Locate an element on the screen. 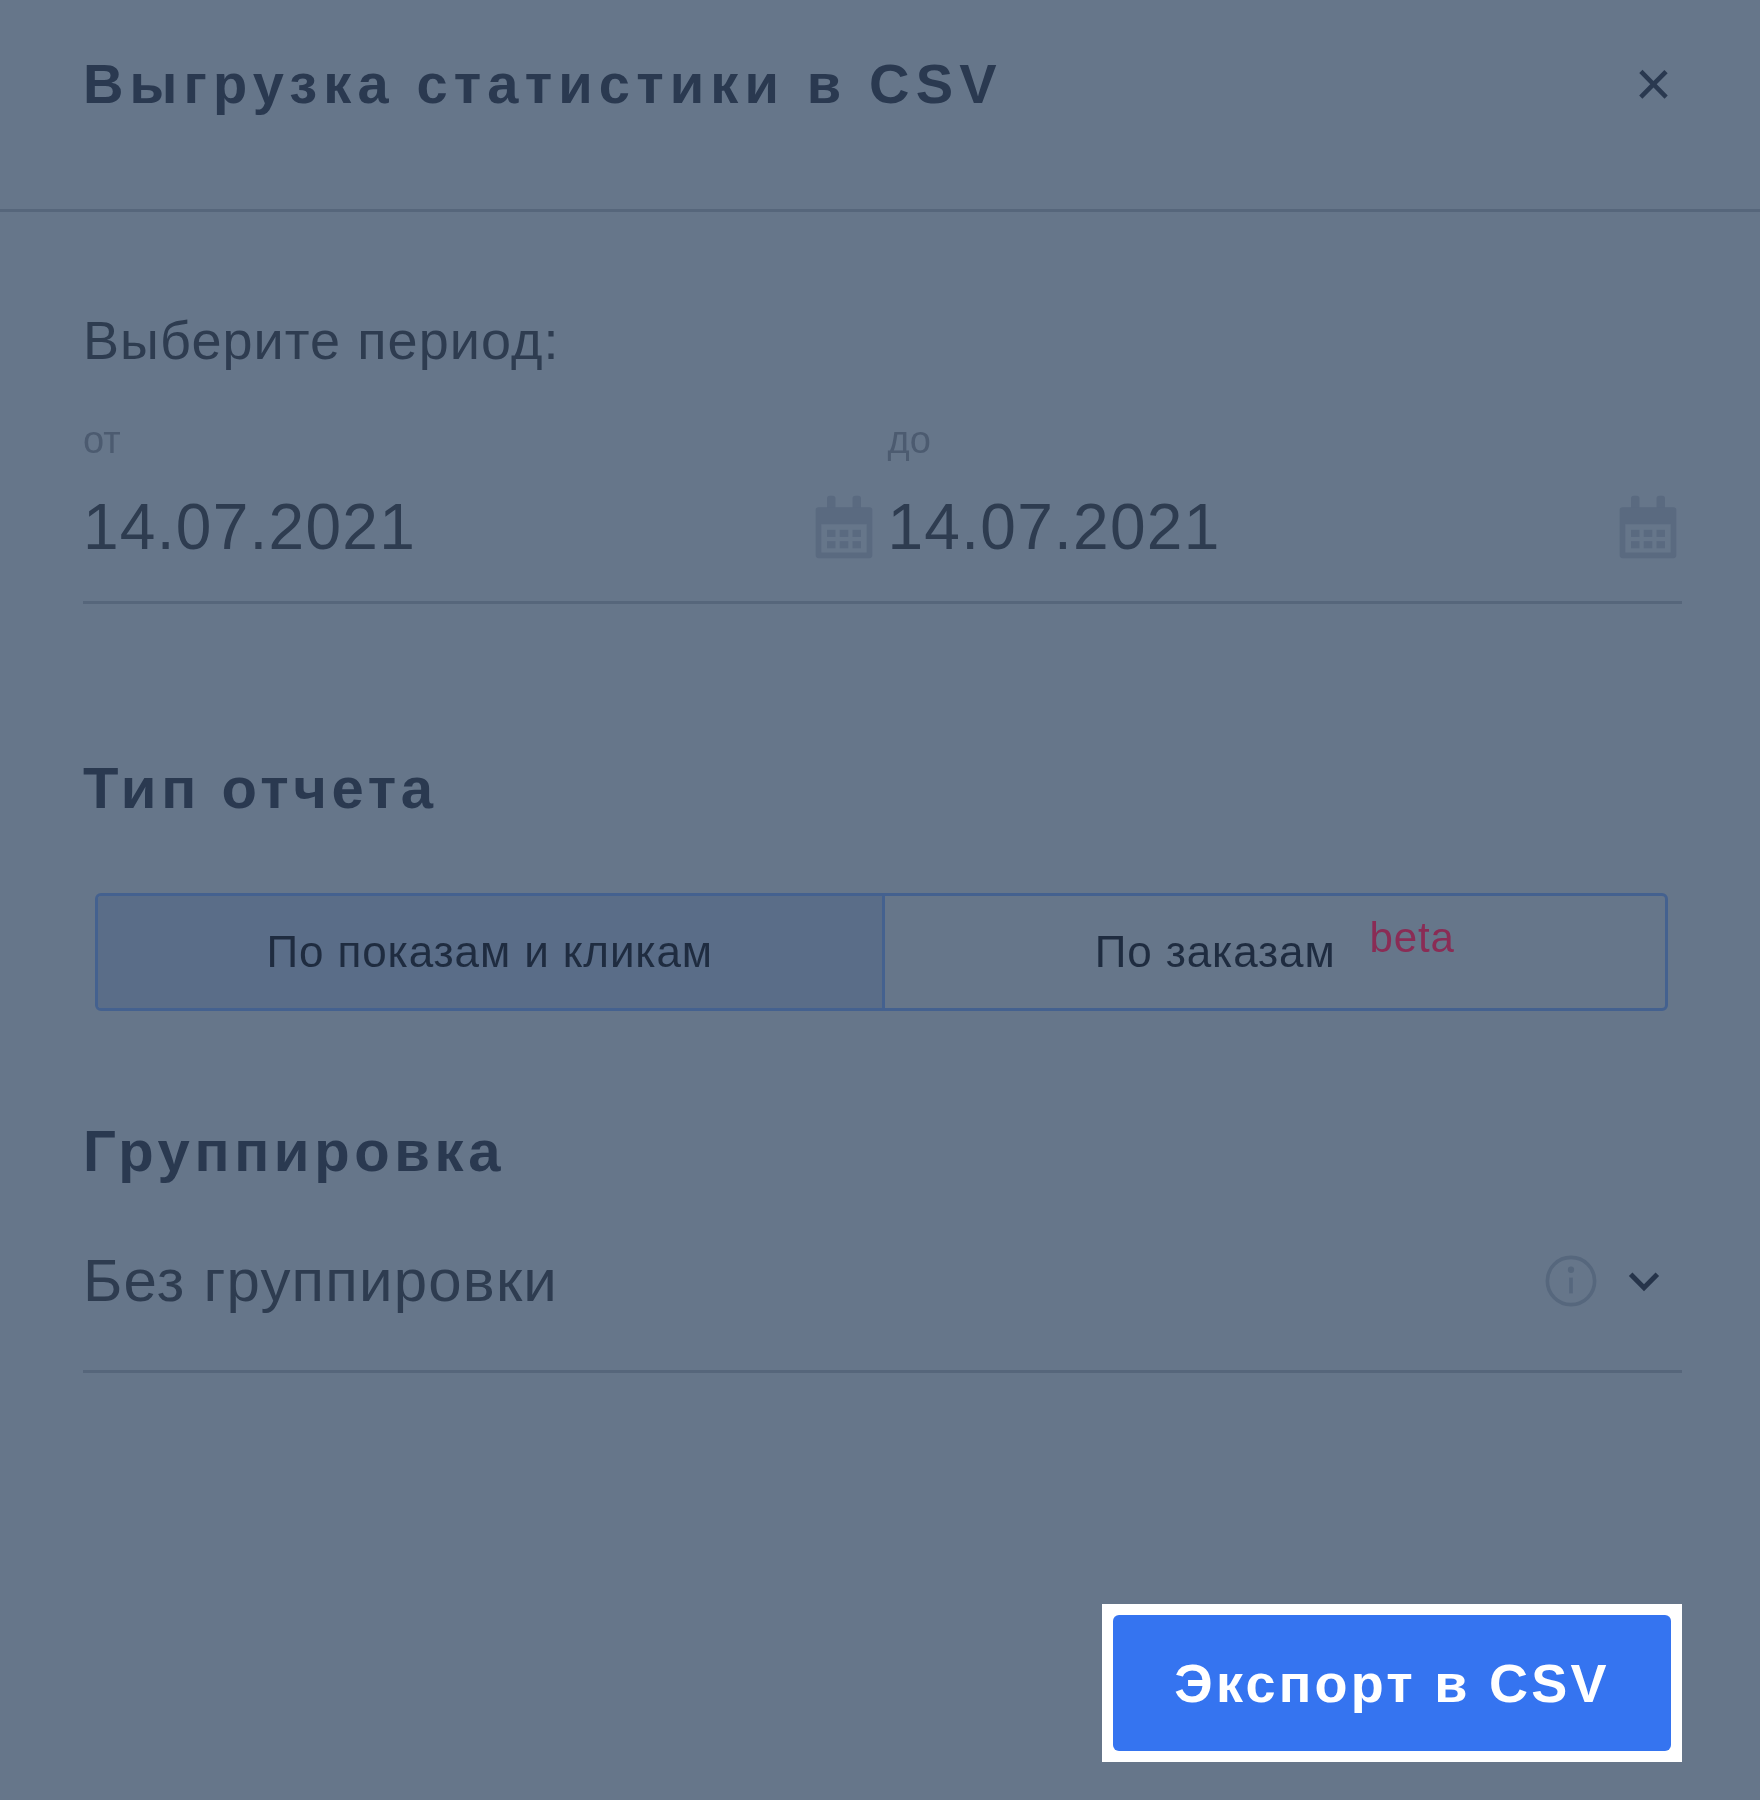 The width and height of the screenshot is (1760, 1800). grouping-dropdown: Без группировки is located at coordinates (882, 1304).